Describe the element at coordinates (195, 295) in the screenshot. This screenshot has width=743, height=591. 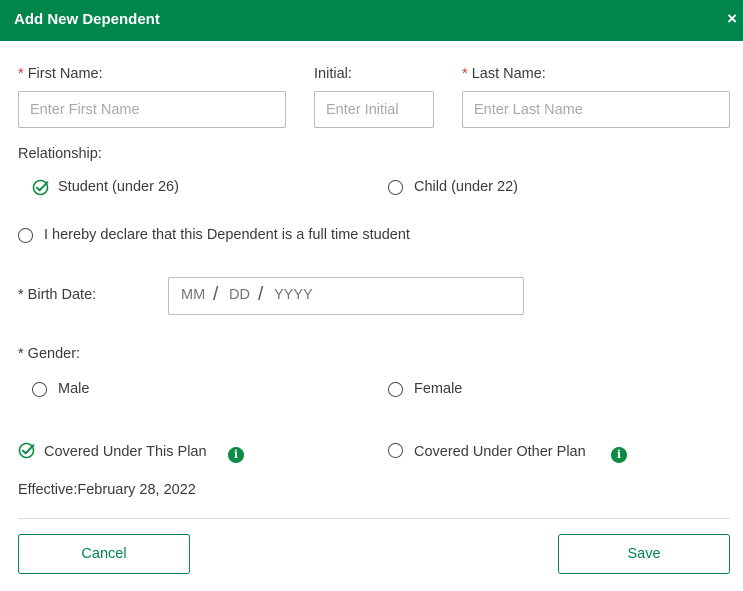
I see `birth-month-input` at that location.